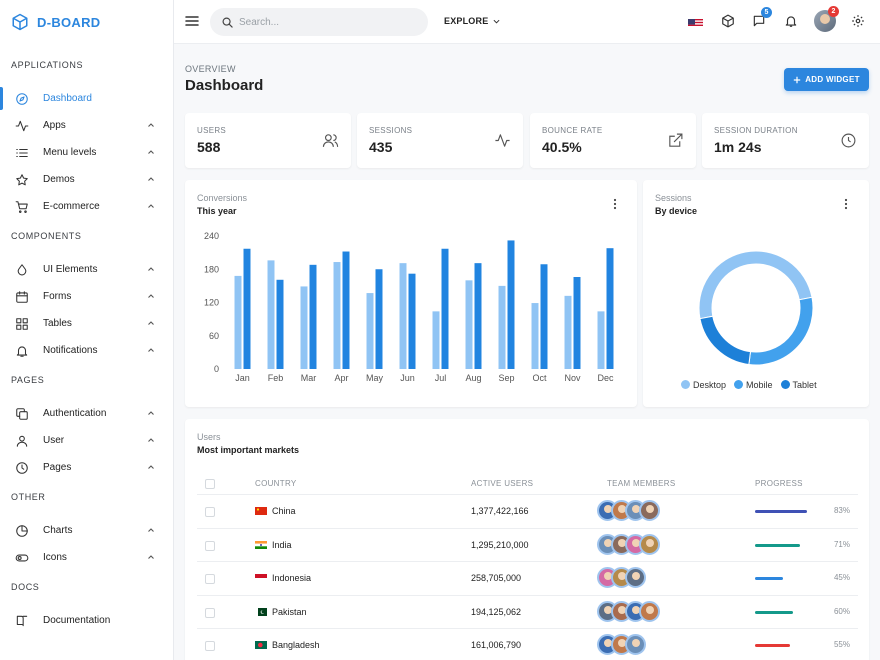 This screenshot has height=660, width=880. Describe the element at coordinates (766, 12) in the screenshot. I see `messages-badge: 5` at that location.